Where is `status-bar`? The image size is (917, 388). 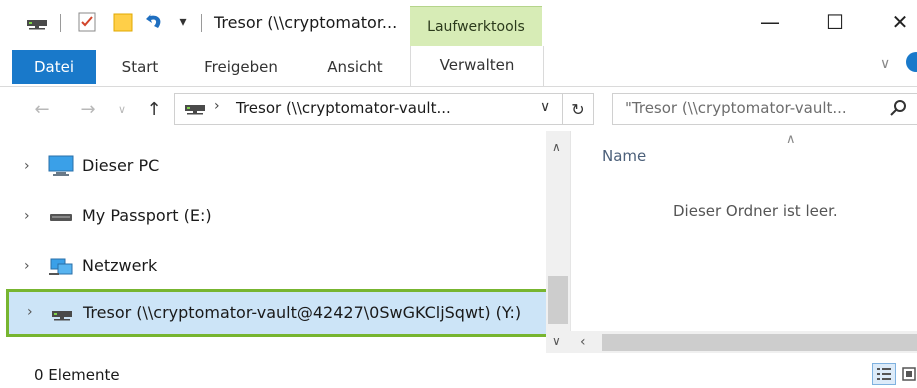
status-bar is located at coordinates (458, 370).